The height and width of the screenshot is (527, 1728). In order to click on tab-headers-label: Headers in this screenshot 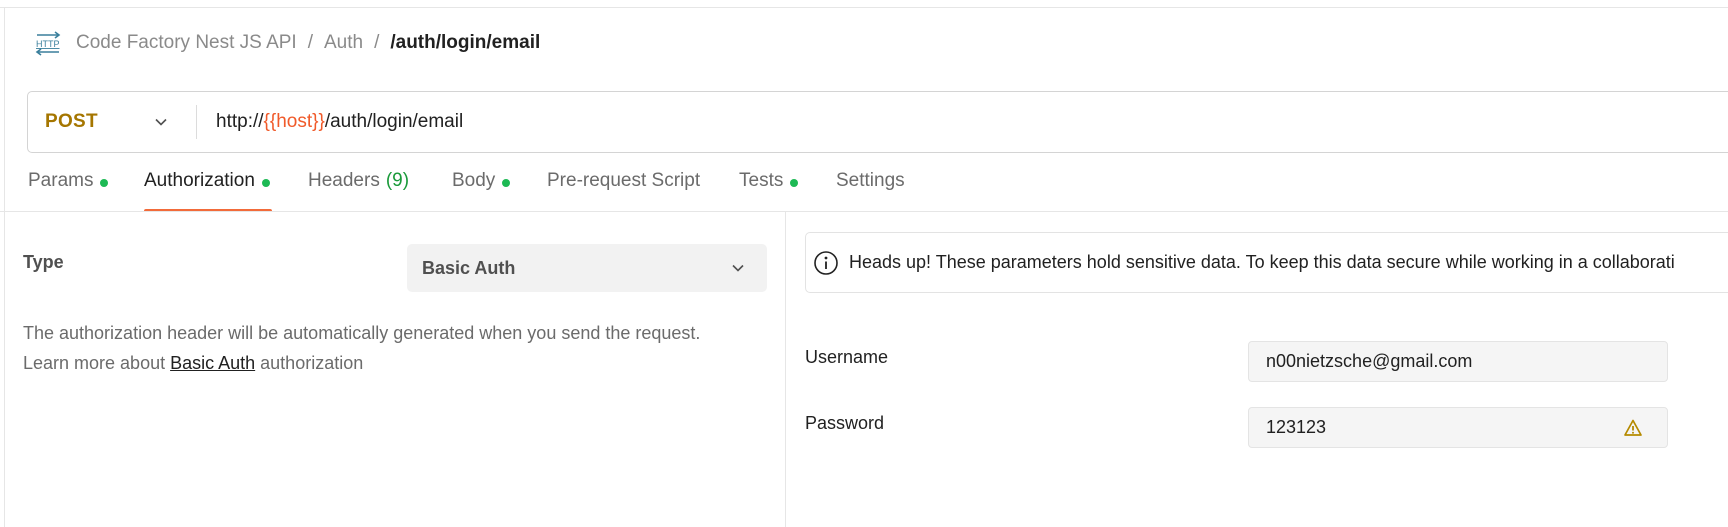, I will do `click(344, 180)`.